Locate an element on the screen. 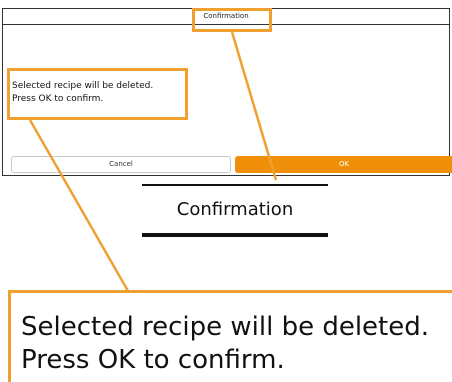  zoomed-title-panel: Confirmation is located at coordinates (235, 212).